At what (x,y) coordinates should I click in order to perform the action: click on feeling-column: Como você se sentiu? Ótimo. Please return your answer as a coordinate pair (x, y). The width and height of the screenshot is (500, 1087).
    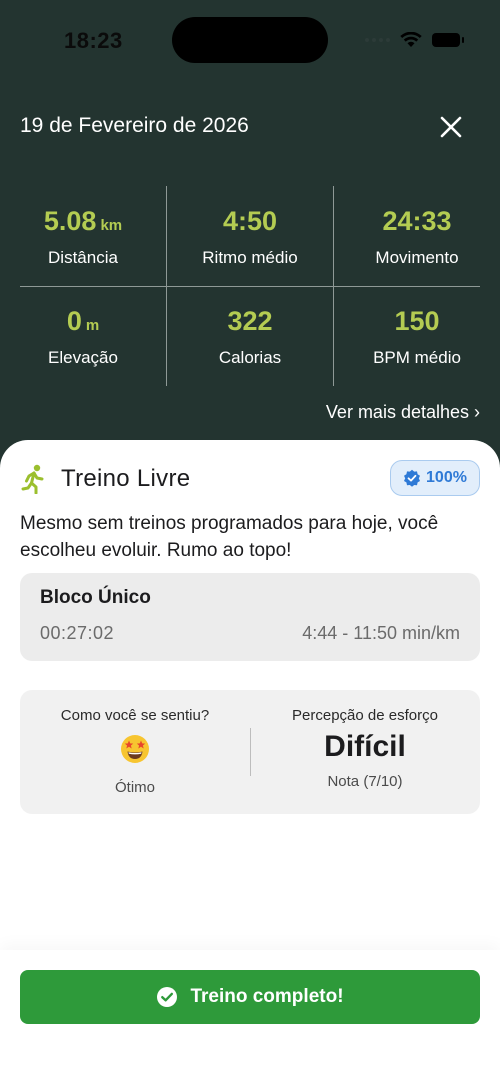
    Looking at the image, I should click on (135, 752).